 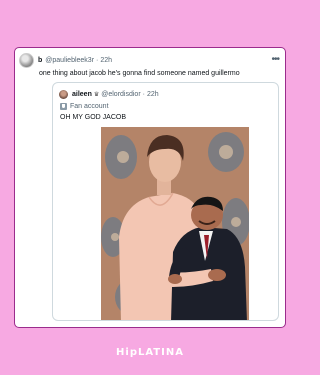 I want to click on quote-text: OH MY GOD JACOB, so click(x=93, y=117).